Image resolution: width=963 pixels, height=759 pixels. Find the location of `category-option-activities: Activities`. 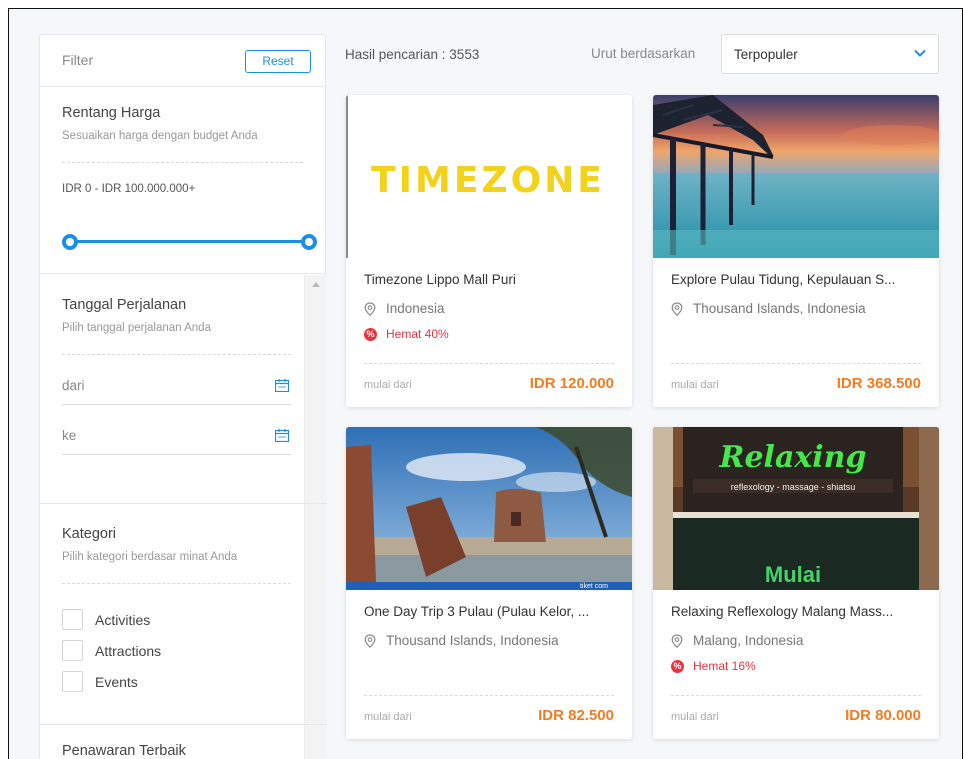

category-option-activities: Activities is located at coordinates (176, 619).